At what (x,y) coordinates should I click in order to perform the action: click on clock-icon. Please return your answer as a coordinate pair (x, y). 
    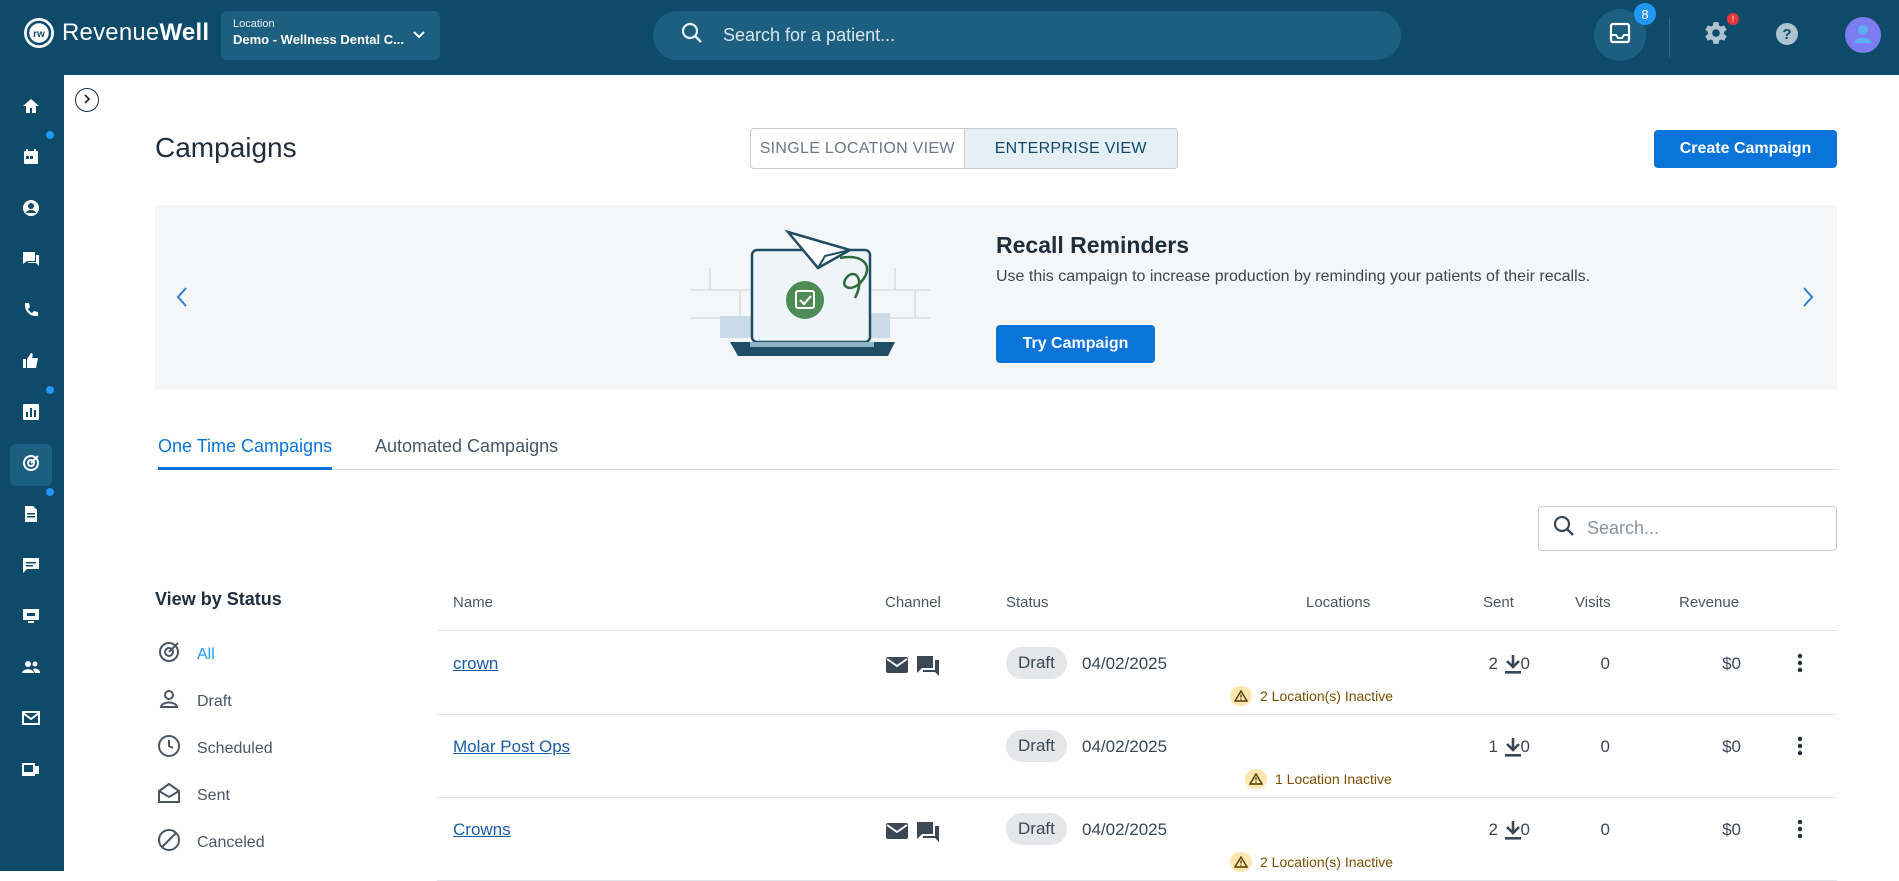
    Looking at the image, I should click on (169, 748).